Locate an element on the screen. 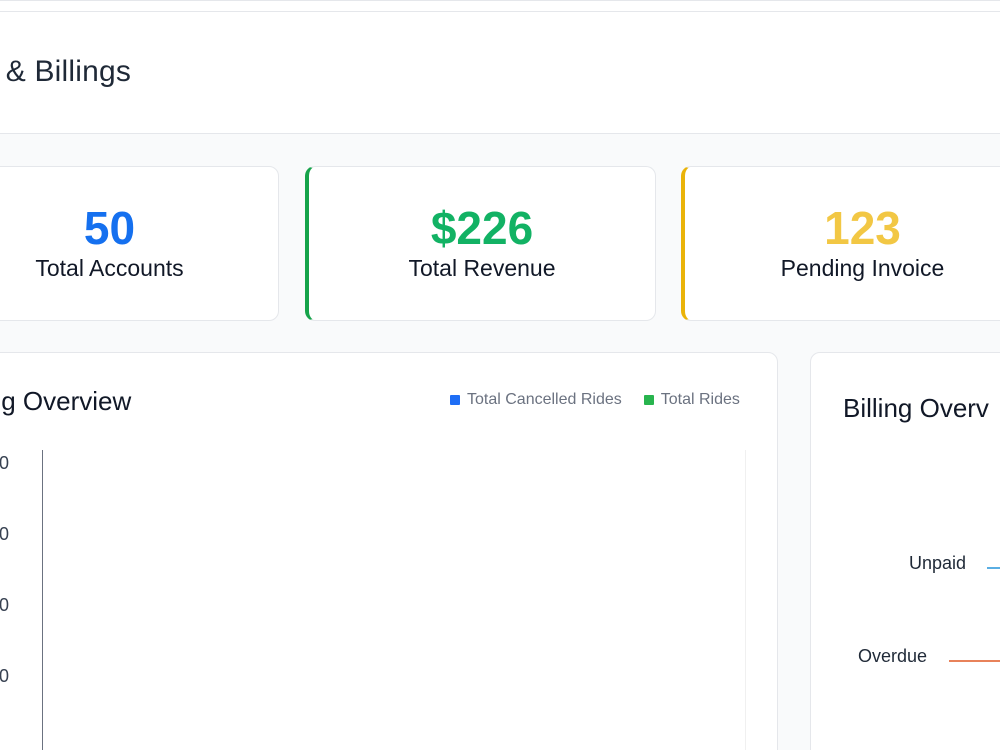 The height and width of the screenshot is (750, 1000). chart-title: ing Overview is located at coordinates (66, 401).